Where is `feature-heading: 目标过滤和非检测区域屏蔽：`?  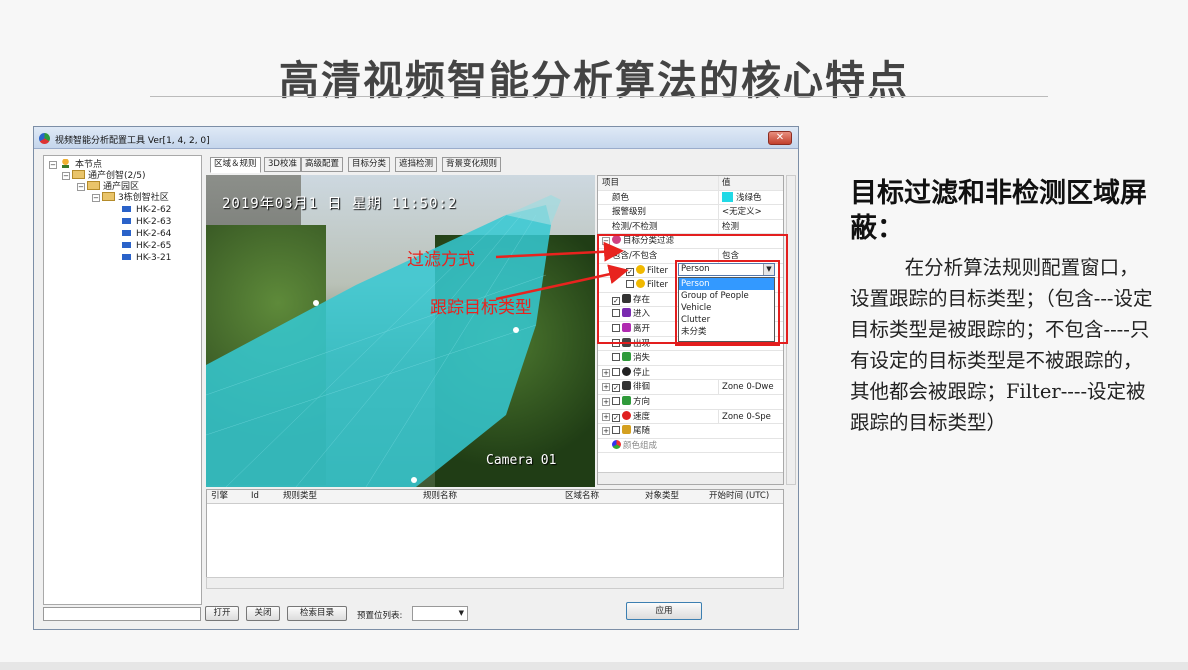
feature-heading: 目标过滤和非检测区域屏蔽： is located at coordinates (998, 211).